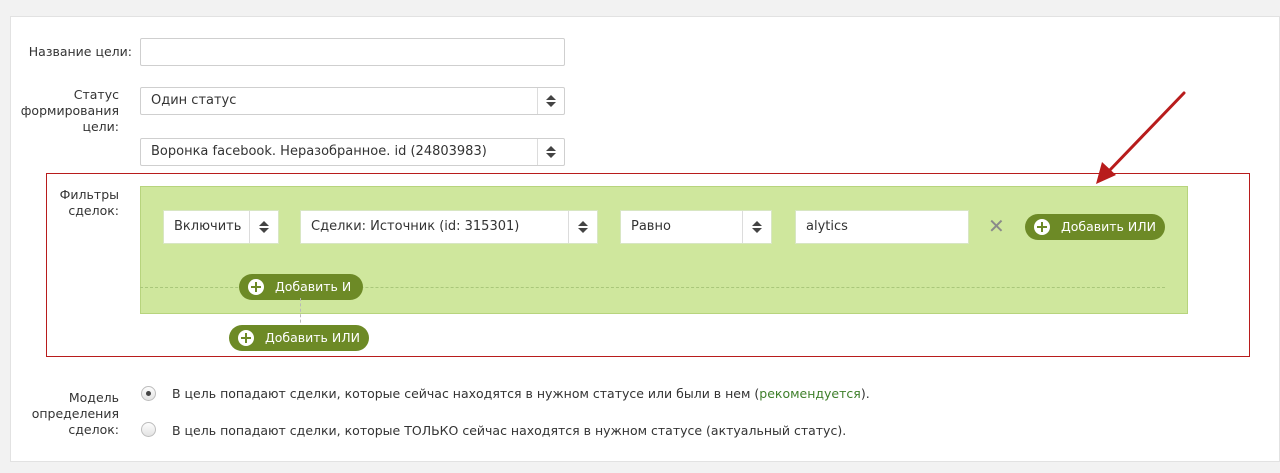  What do you see at coordinates (1141, 137) in the screenshot?
I see `annotation-arrow-icon` at bounding box center [1141, 137].